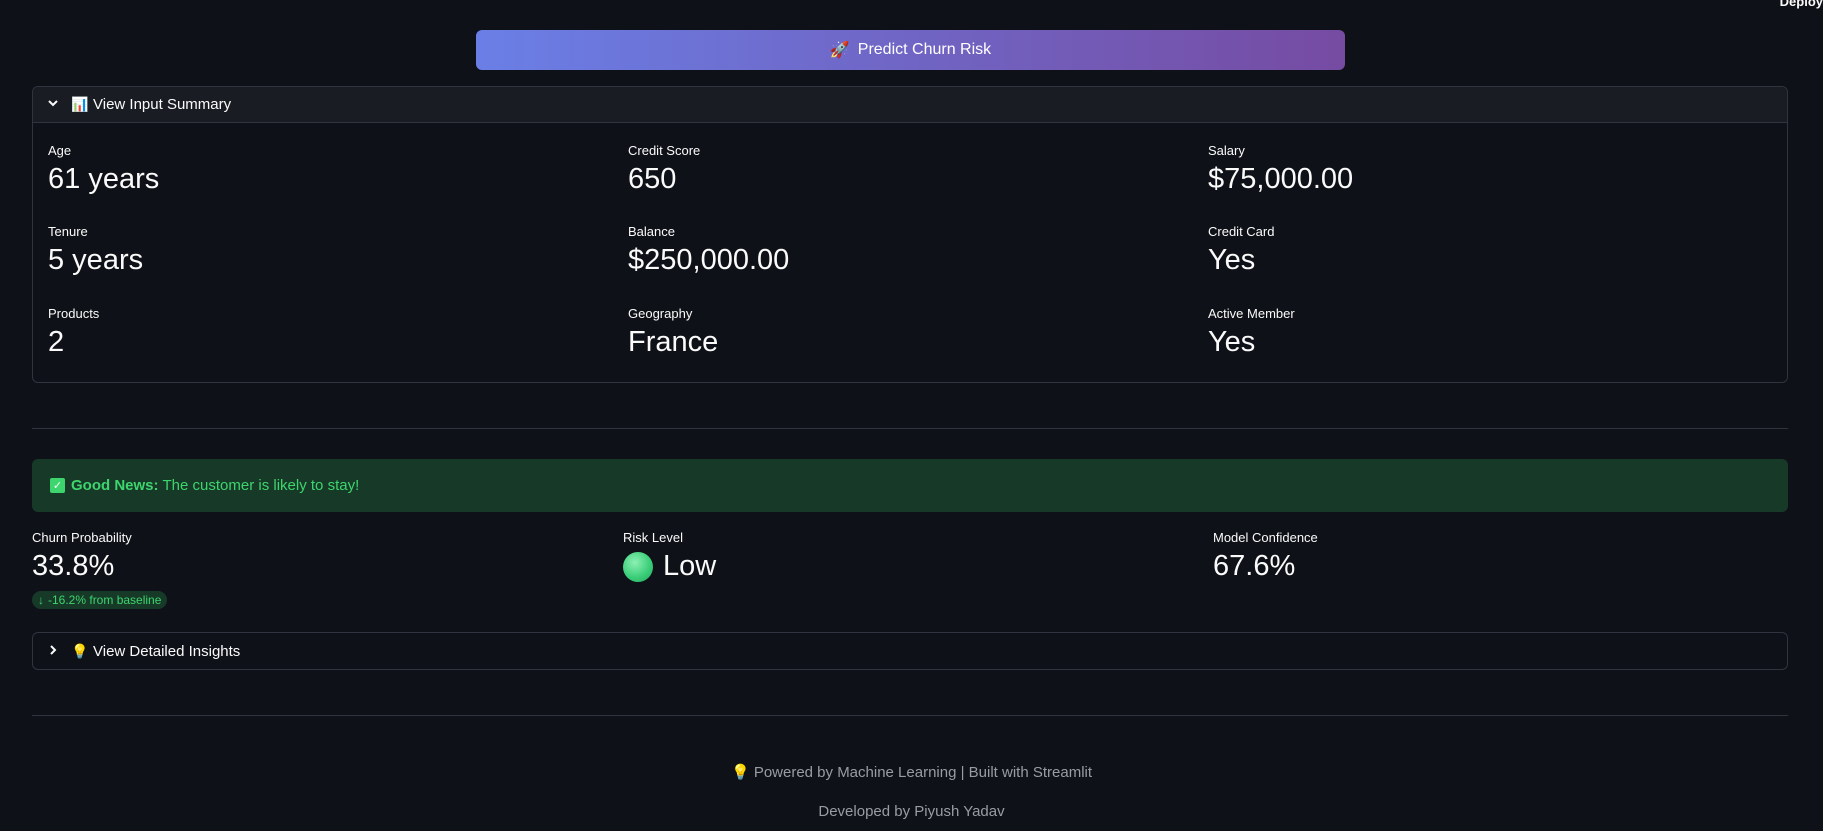 The height and width of the screenshot is (831, 1823). Describe the element at coordinates (96, 260) in the screenshot. I see `metric-value: 5 years` at that location.